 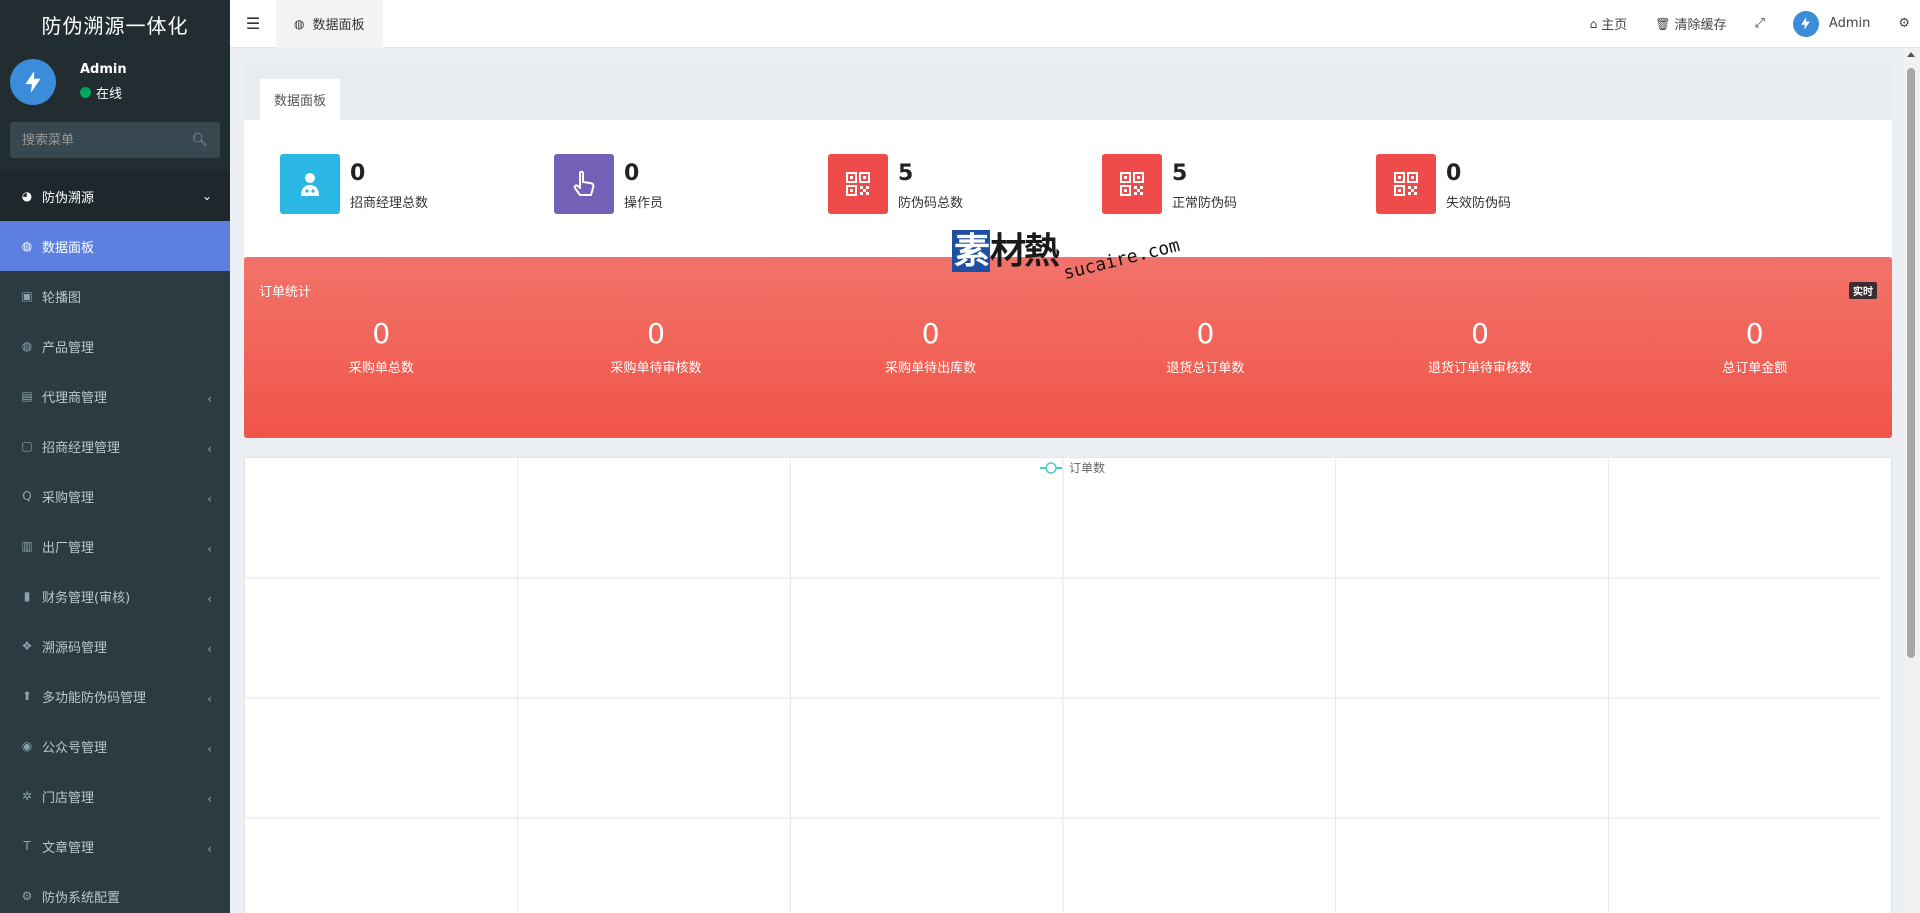 What do you see at coordinates (27, 796) in the screenshot?
I see `gear-circle-icon: ✲` at bounding box center [27, 796].